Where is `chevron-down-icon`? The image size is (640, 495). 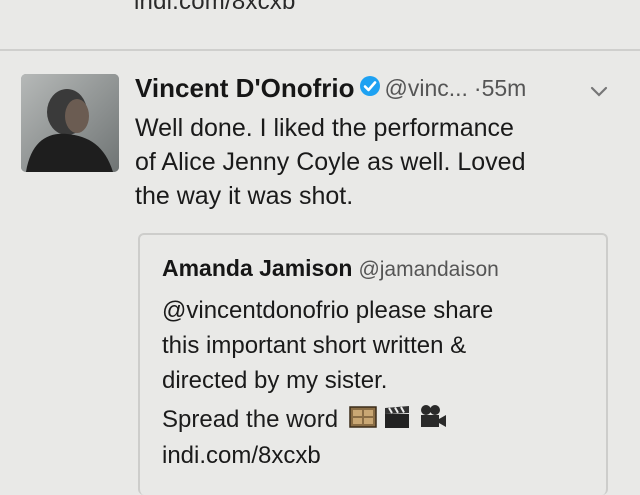 chevron-down-icon is located at coordinates (599, 94).